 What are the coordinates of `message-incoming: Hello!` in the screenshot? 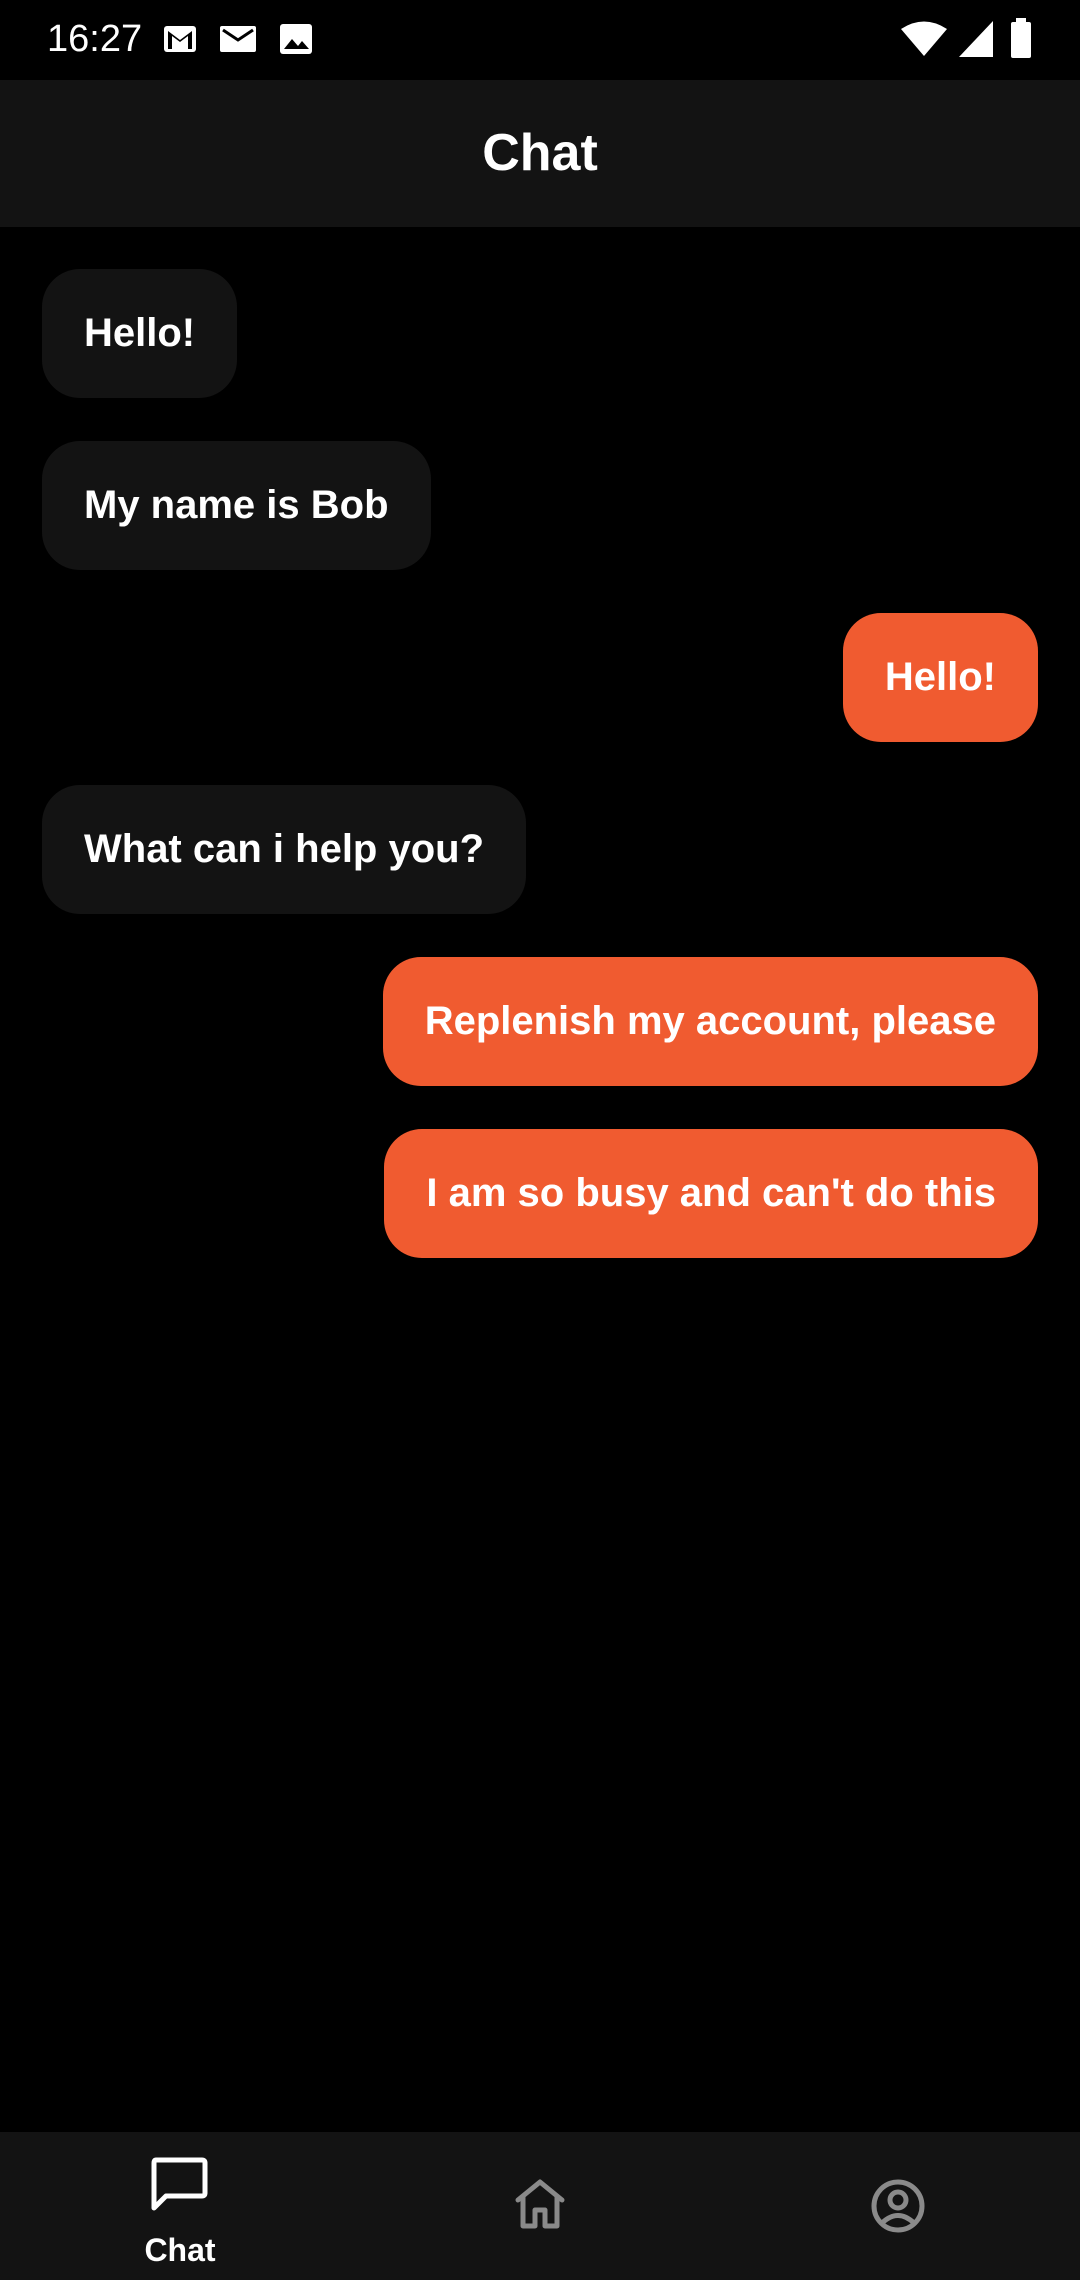 It's located at (140, 333).